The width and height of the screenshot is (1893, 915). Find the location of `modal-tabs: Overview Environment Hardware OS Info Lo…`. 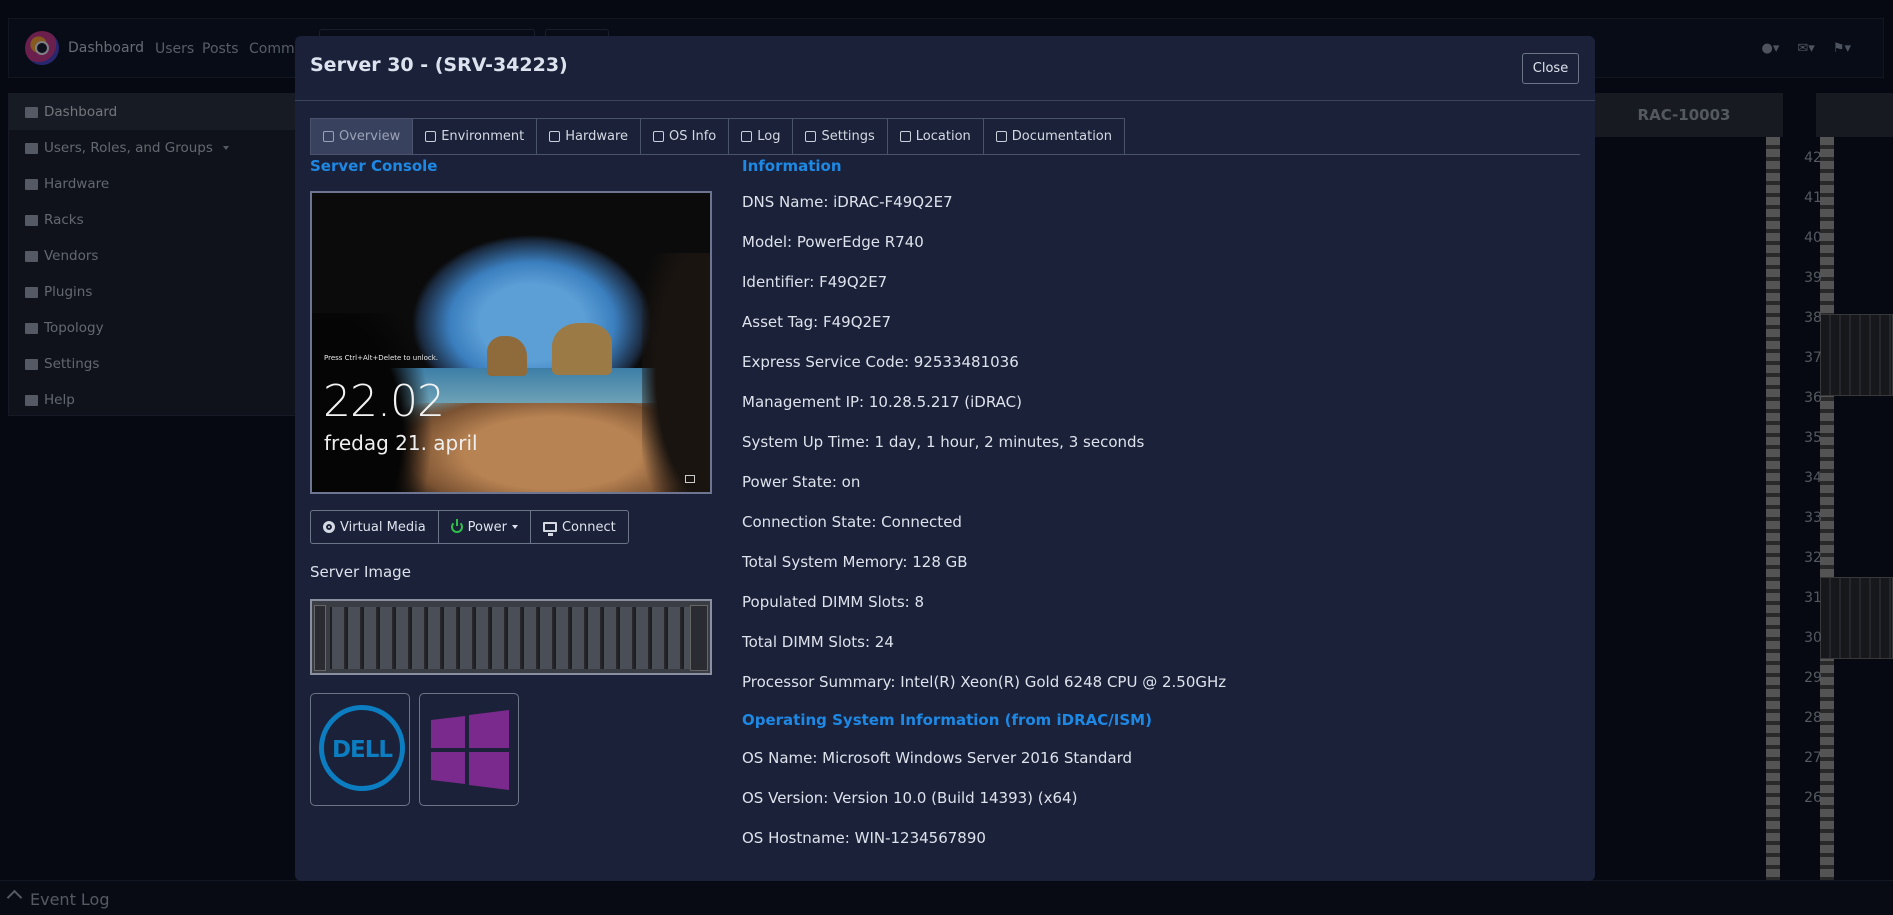

modal-tabs: Overview Environment Hardware OS Info Lo… is located at coordinates (717, 136).